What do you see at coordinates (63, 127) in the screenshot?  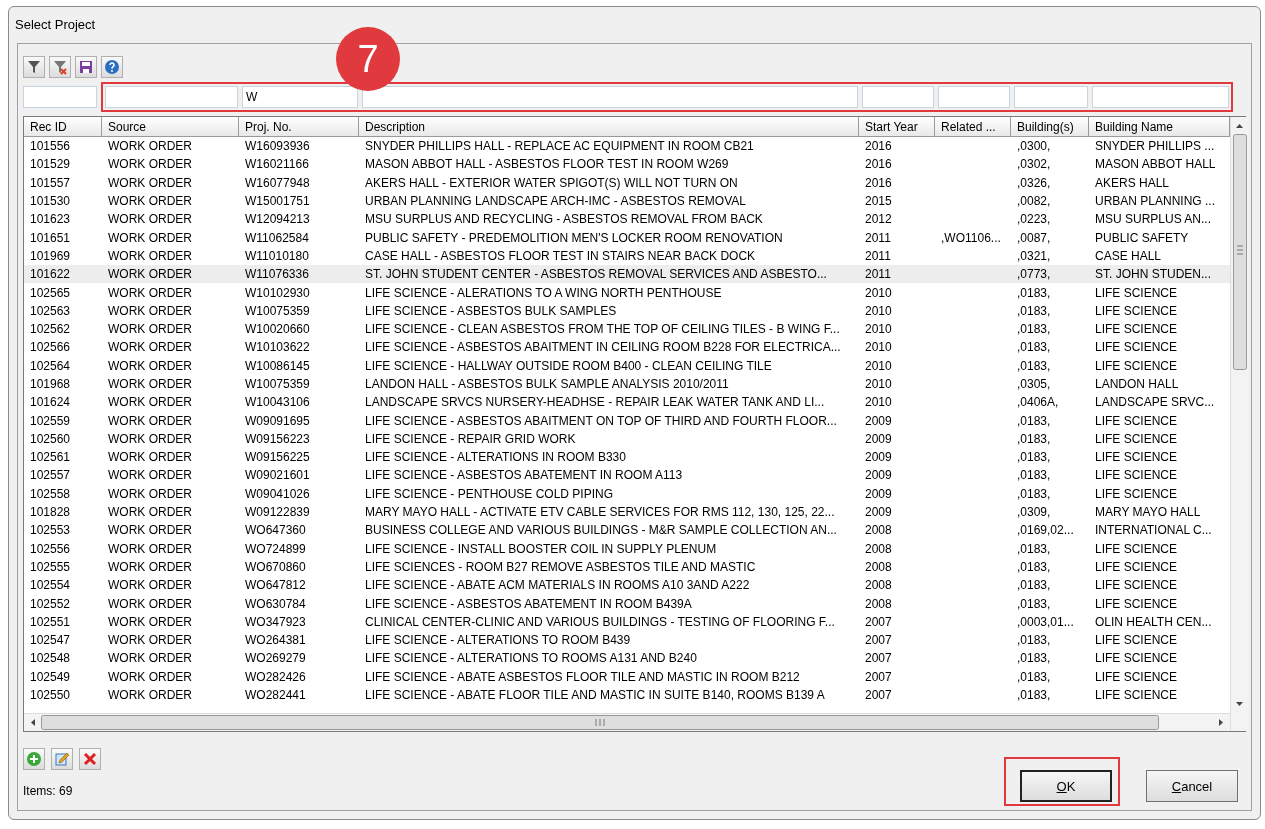 I see `column-header: Rec ID` at bounding box center [63, 127].